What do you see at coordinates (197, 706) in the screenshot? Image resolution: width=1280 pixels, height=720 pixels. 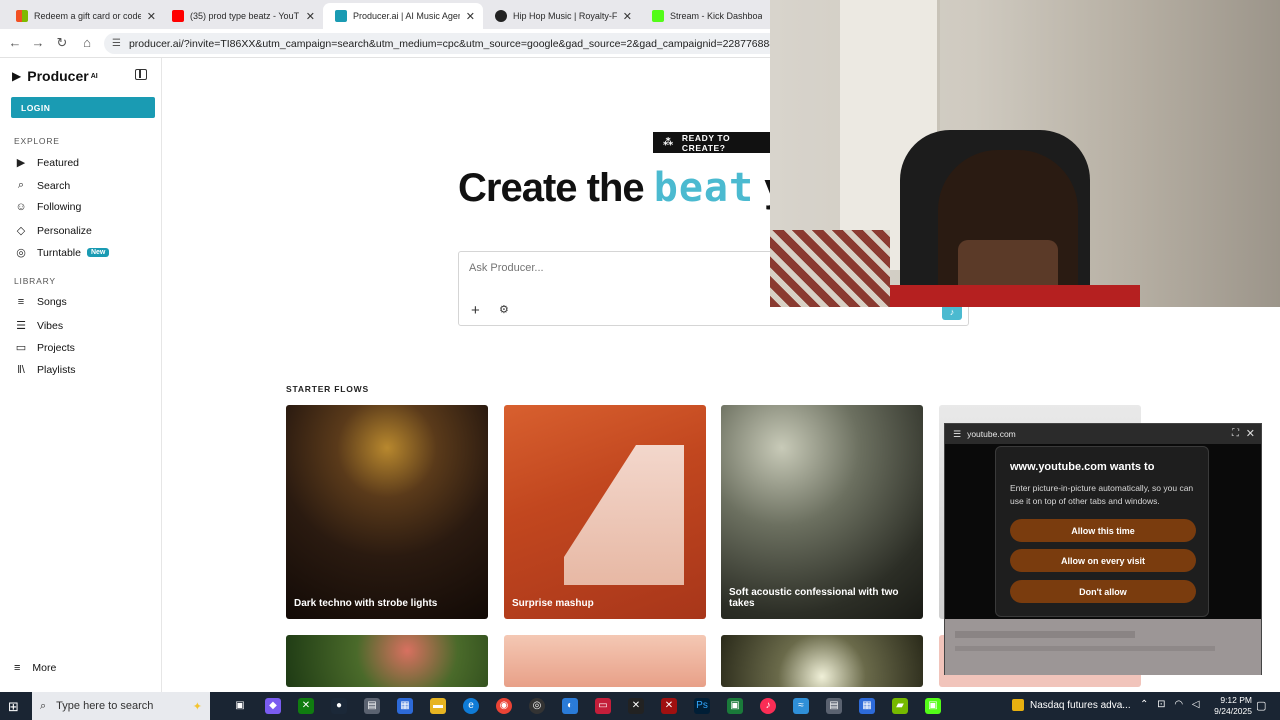 I see `search-highlight-icon: ✦` at bounding box center [197, 706].